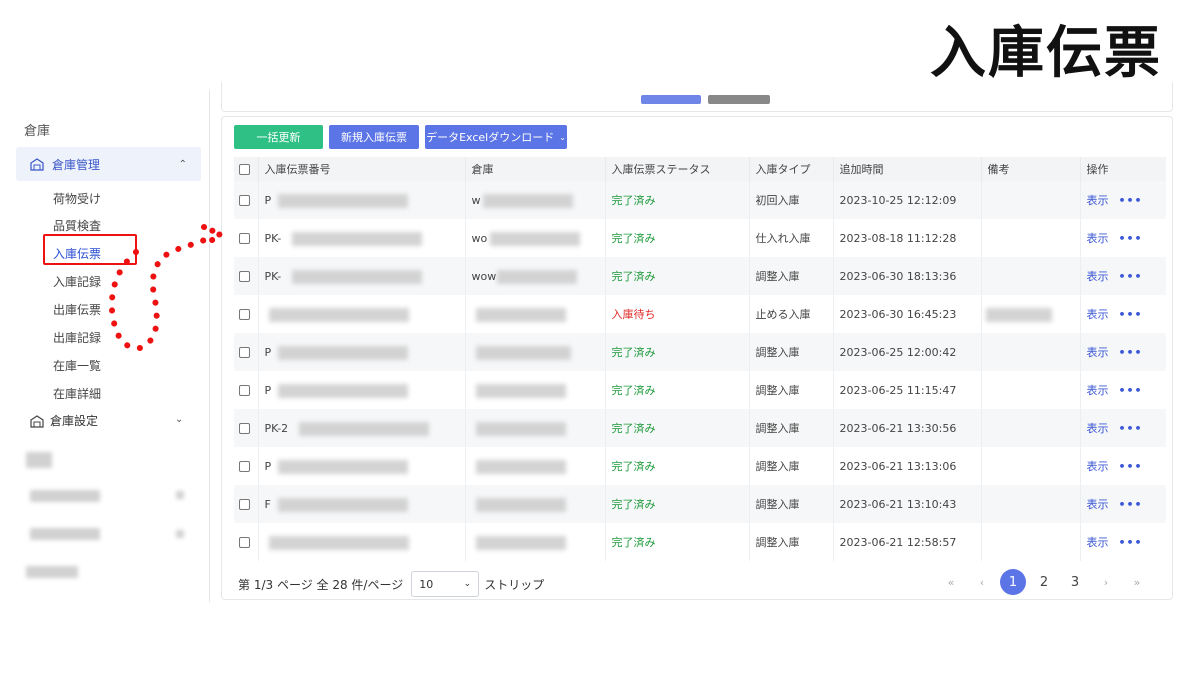  Describe the element at coordinates (77, 281) in the screenshot. I see `sidebar-item-receipt-record: 入庫記録` at that location.